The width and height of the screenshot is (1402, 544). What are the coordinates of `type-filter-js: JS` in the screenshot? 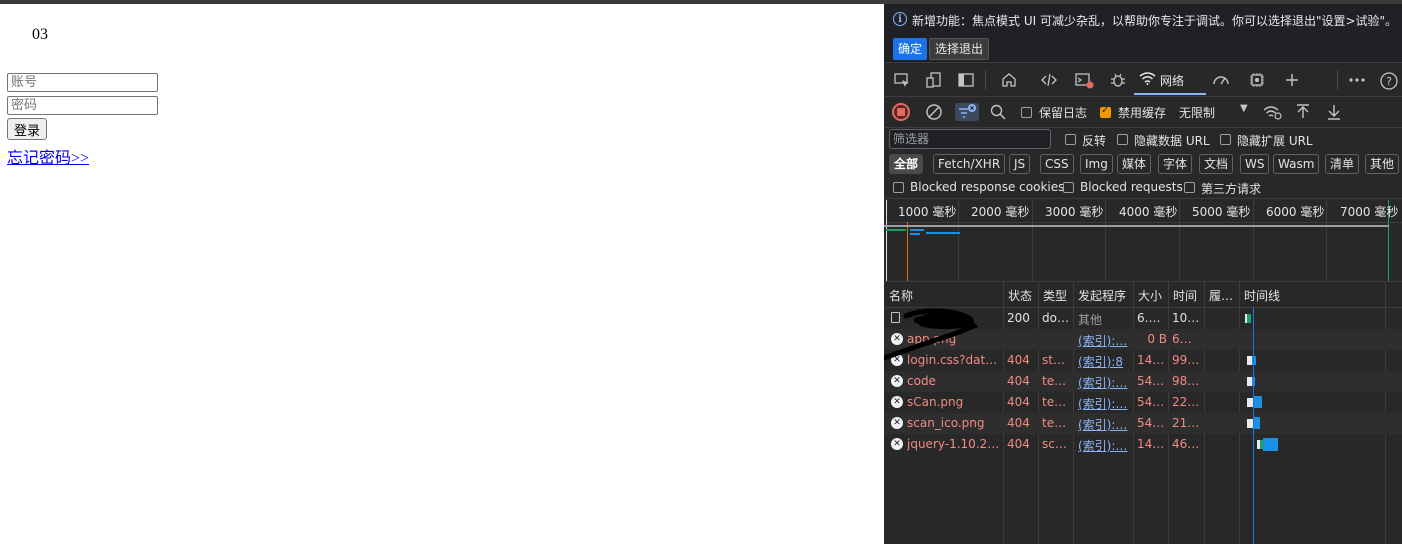 It's located at (1020, 164).